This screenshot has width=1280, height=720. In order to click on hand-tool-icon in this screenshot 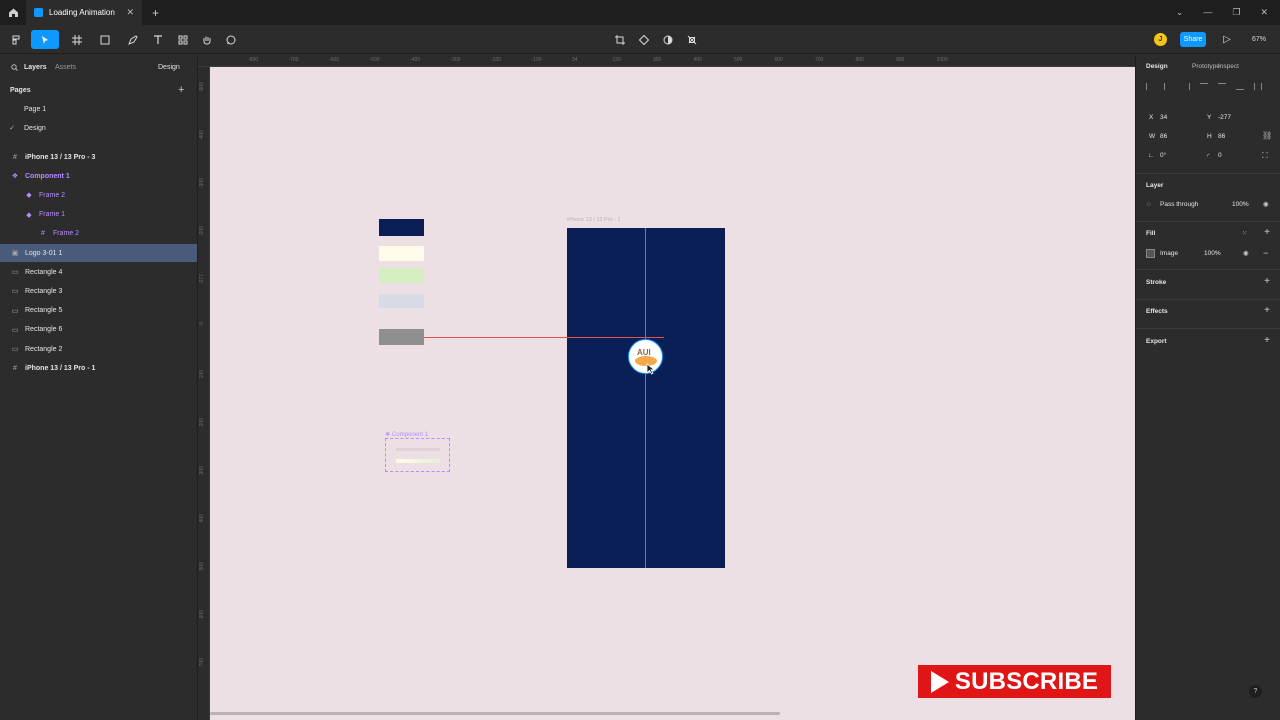, I will do `click(207, 39)`.